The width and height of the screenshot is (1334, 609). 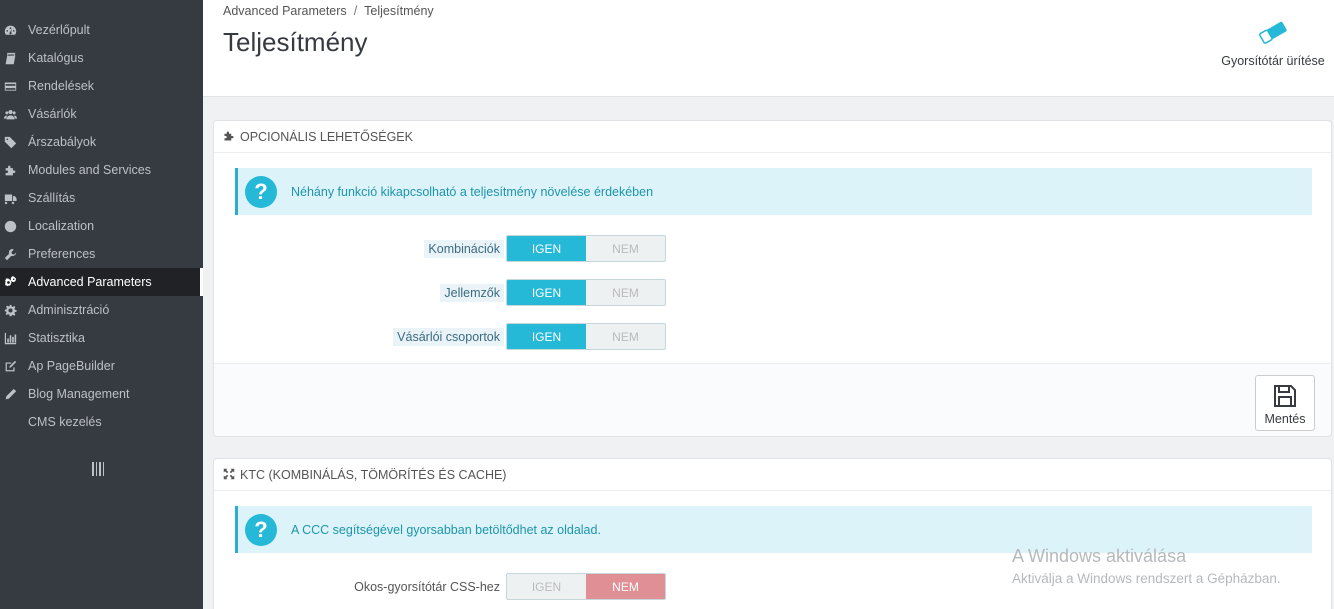 I want to click on features-switch: IGEN NEM, so click(x=586, y=292).